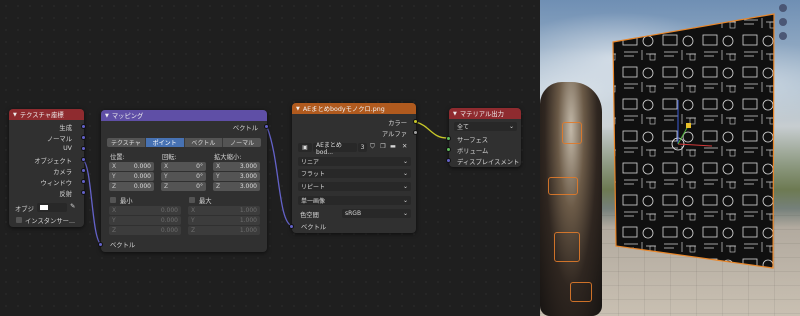 This screenshot has height=316, width=800. Describe the element at coordinates (92, 202) in the screenshot. I see `link-object-to-mapping` at that location.